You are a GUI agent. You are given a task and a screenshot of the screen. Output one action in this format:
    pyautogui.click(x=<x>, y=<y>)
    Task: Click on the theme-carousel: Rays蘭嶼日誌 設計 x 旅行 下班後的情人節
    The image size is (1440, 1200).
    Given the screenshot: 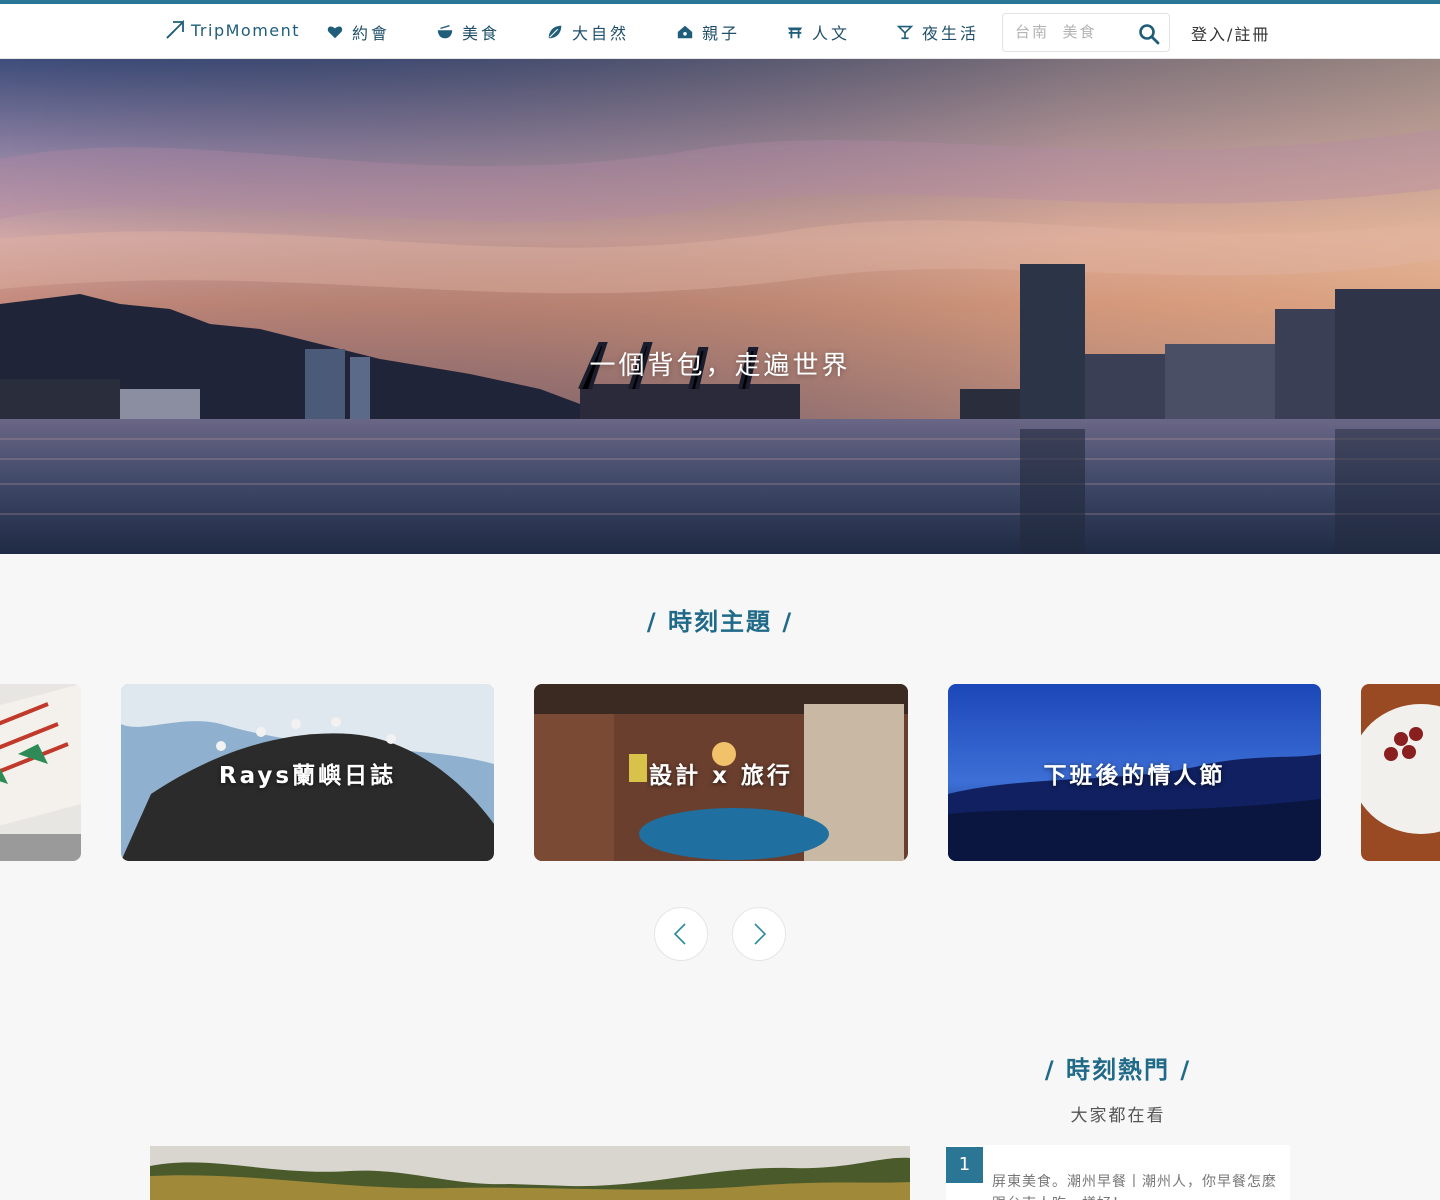 What is the action you would take?
    pyautogui.click(x=720, y=772)
    